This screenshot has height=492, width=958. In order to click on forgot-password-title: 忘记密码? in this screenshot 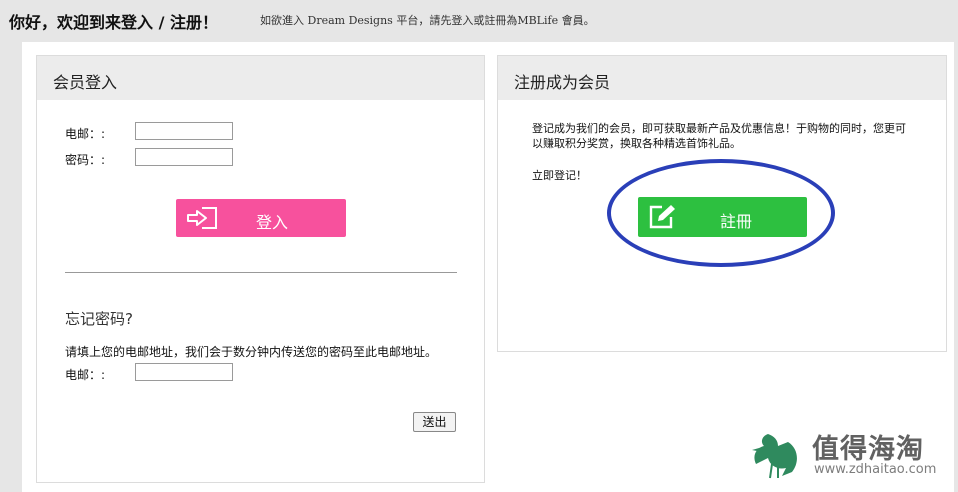, I will do `click(99, 319)`.